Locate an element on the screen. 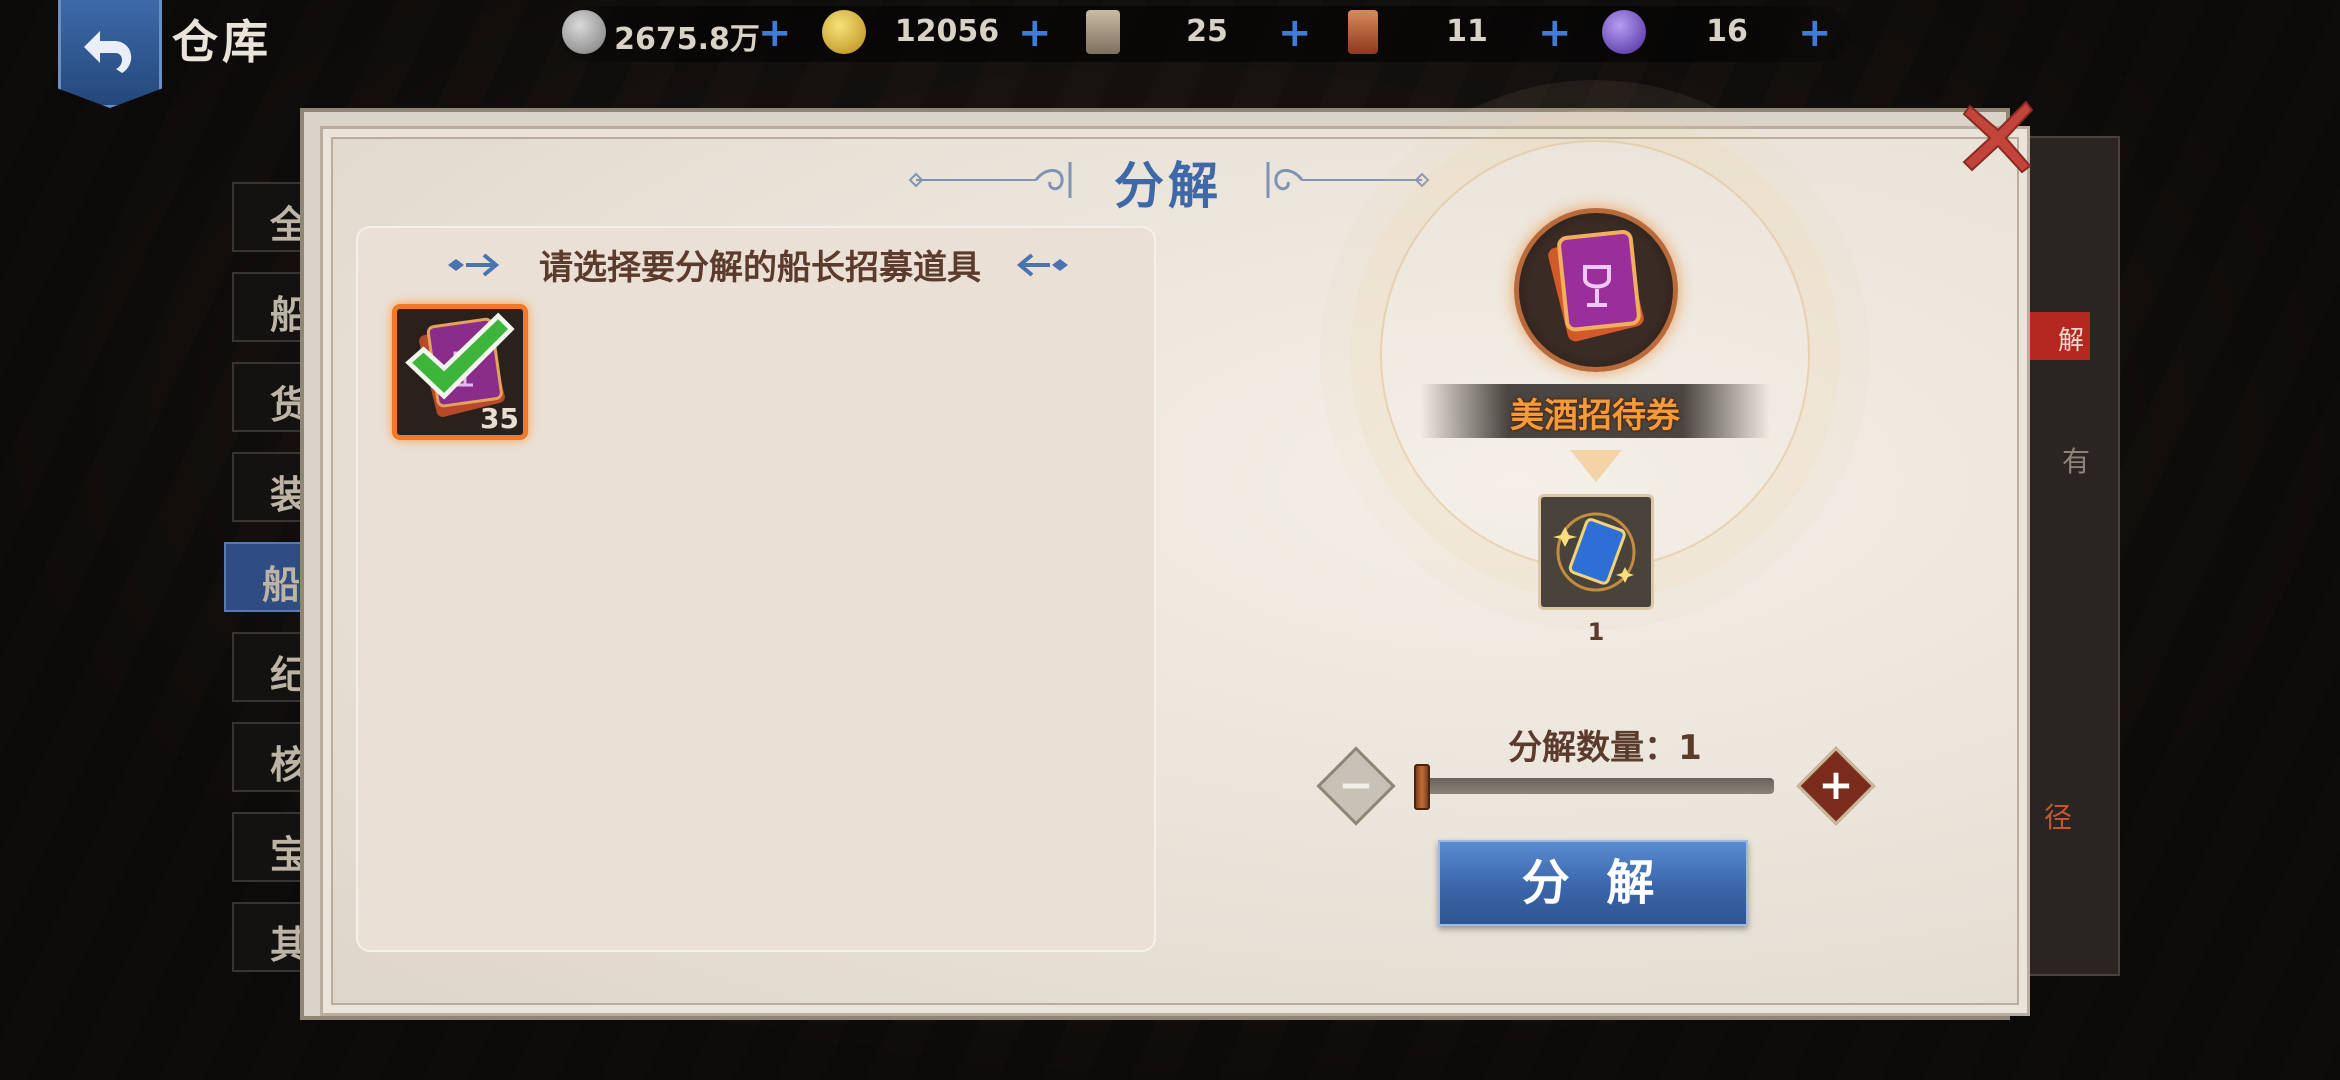 The width and height of the screenshot is (2340, 1080). page-title: 仓库 is located at coordinates (222, 42).